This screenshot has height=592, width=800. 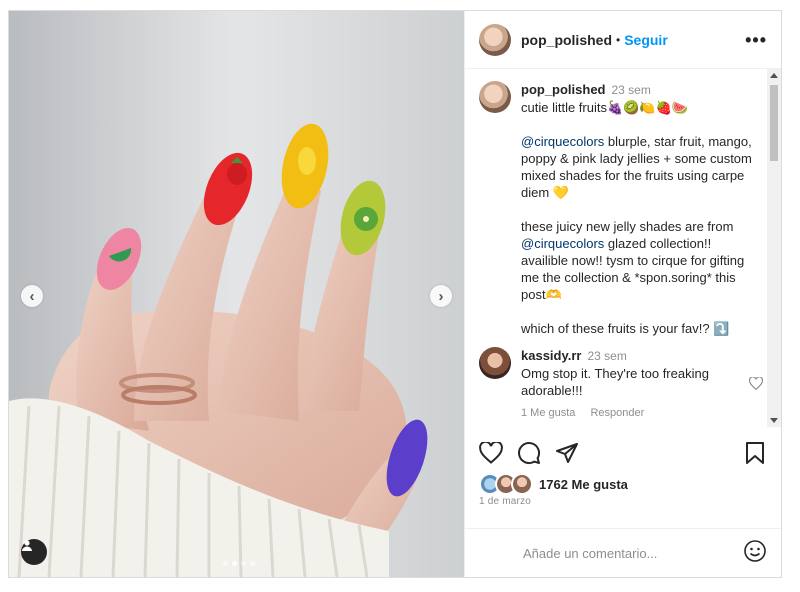 I want to click on likes-row: 1762 Me gusta, so click(x=553, y=484).